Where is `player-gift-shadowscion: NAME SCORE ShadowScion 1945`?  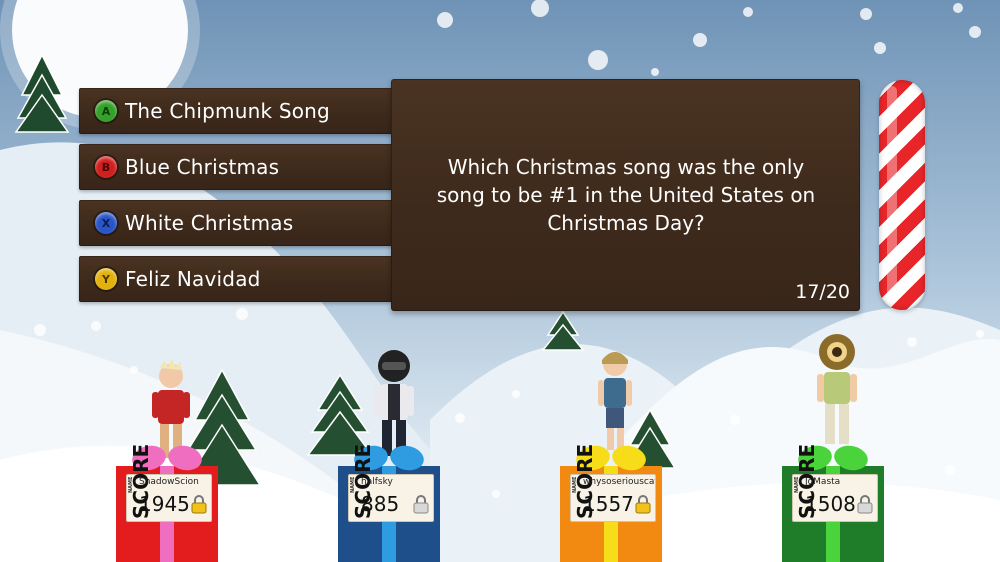 player-gift-shadowscion: NAME SCORE ShadowScion 1945 is located at coordinates (167, 502).